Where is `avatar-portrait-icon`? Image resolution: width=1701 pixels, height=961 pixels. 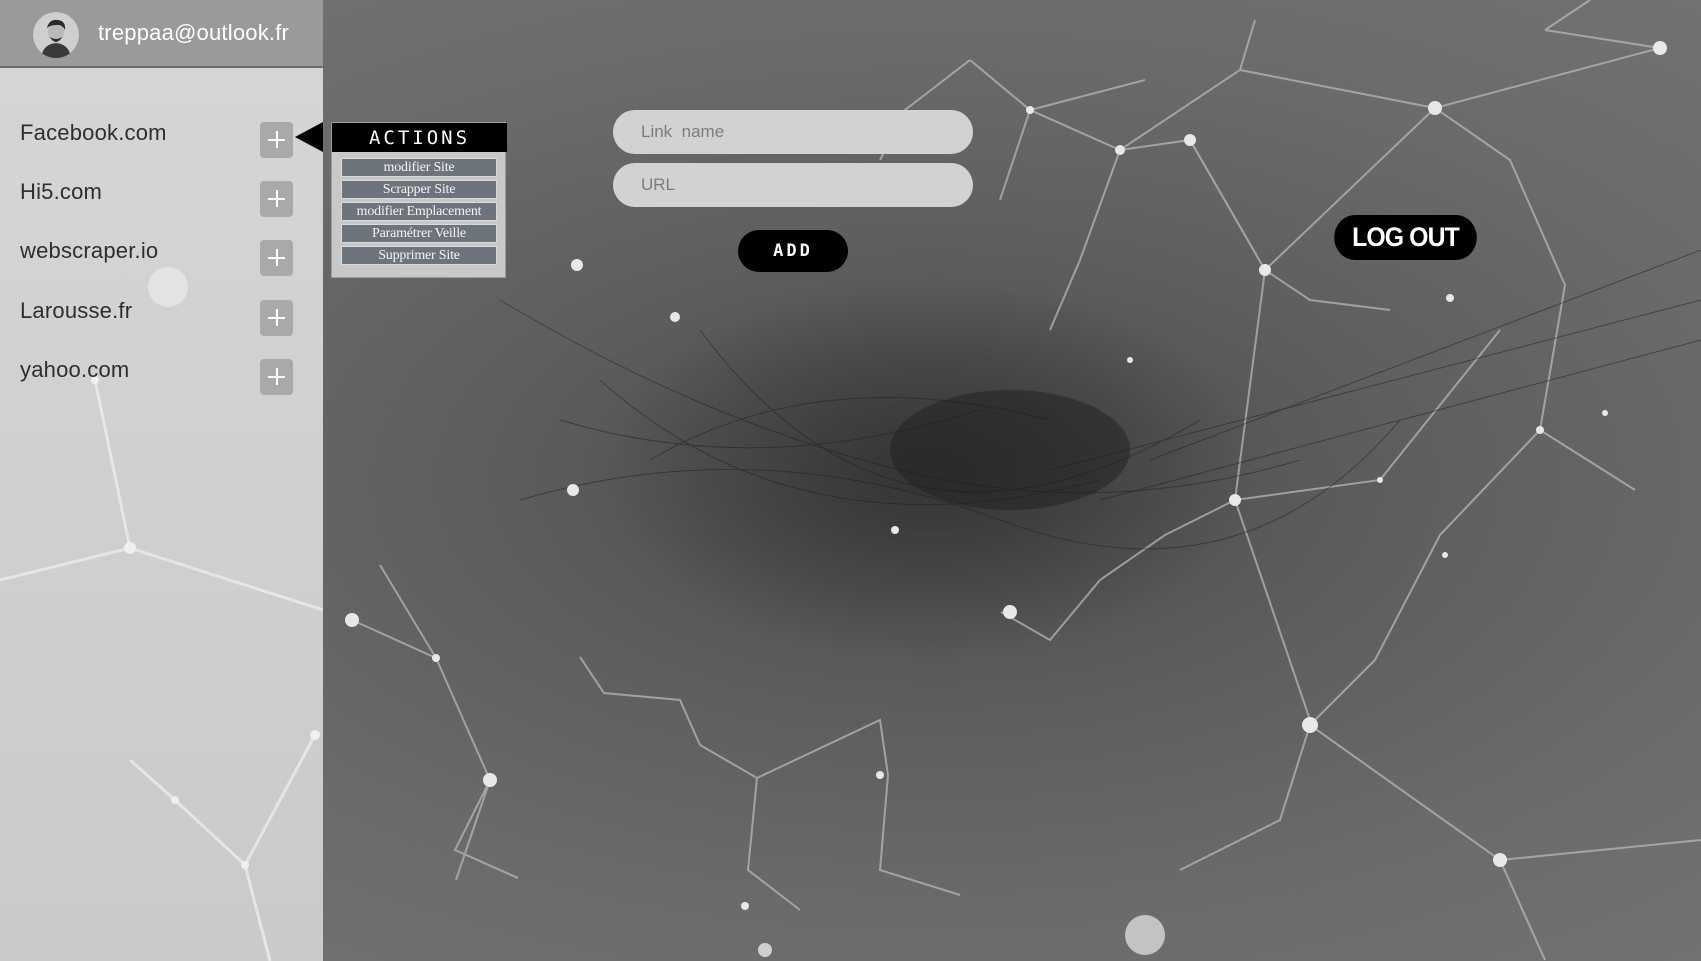
avatar-portrait-icon is located at coordinates (56, 35).